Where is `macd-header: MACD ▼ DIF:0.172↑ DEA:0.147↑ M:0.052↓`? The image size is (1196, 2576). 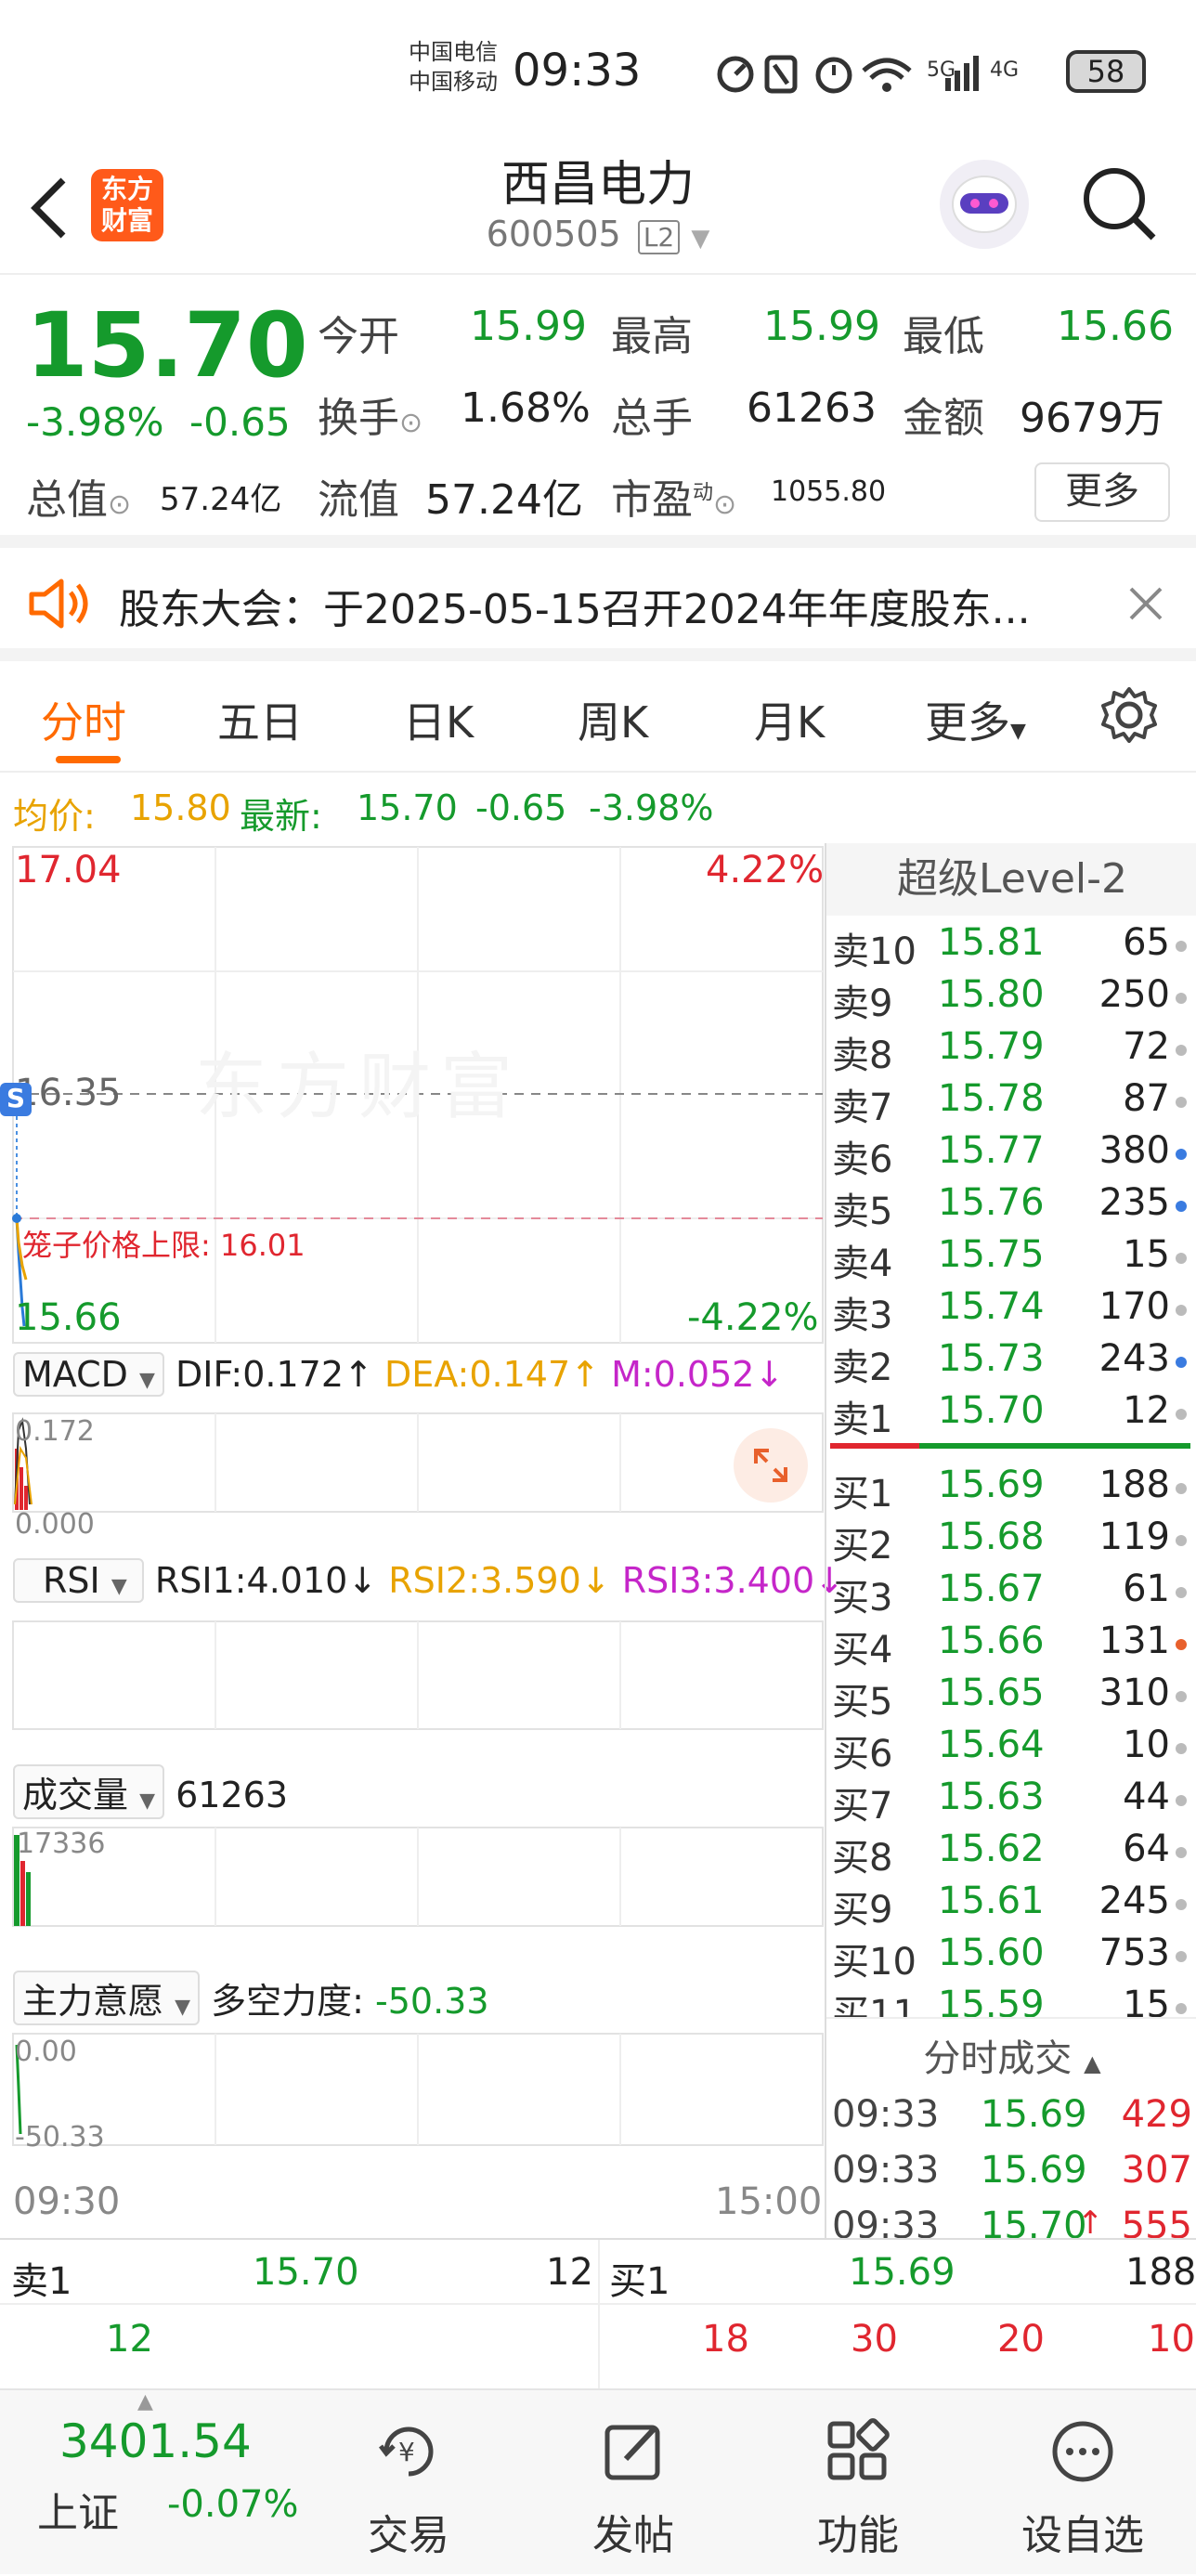
macd-header: MACD ▼ DIF:0.172↑ DEA:0.147↑ M:0.052↓ is located at coordinates (398, 1374).